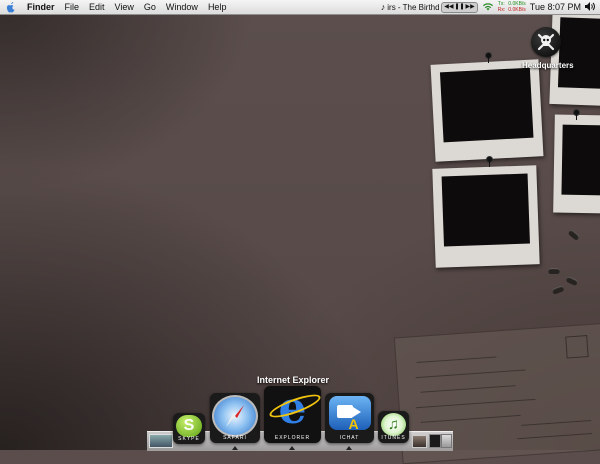 This screenshot has width=600, height=464. Describe the element at coordinates (182, 7) in the screenshot. I see `menu-window: Window` at that location.